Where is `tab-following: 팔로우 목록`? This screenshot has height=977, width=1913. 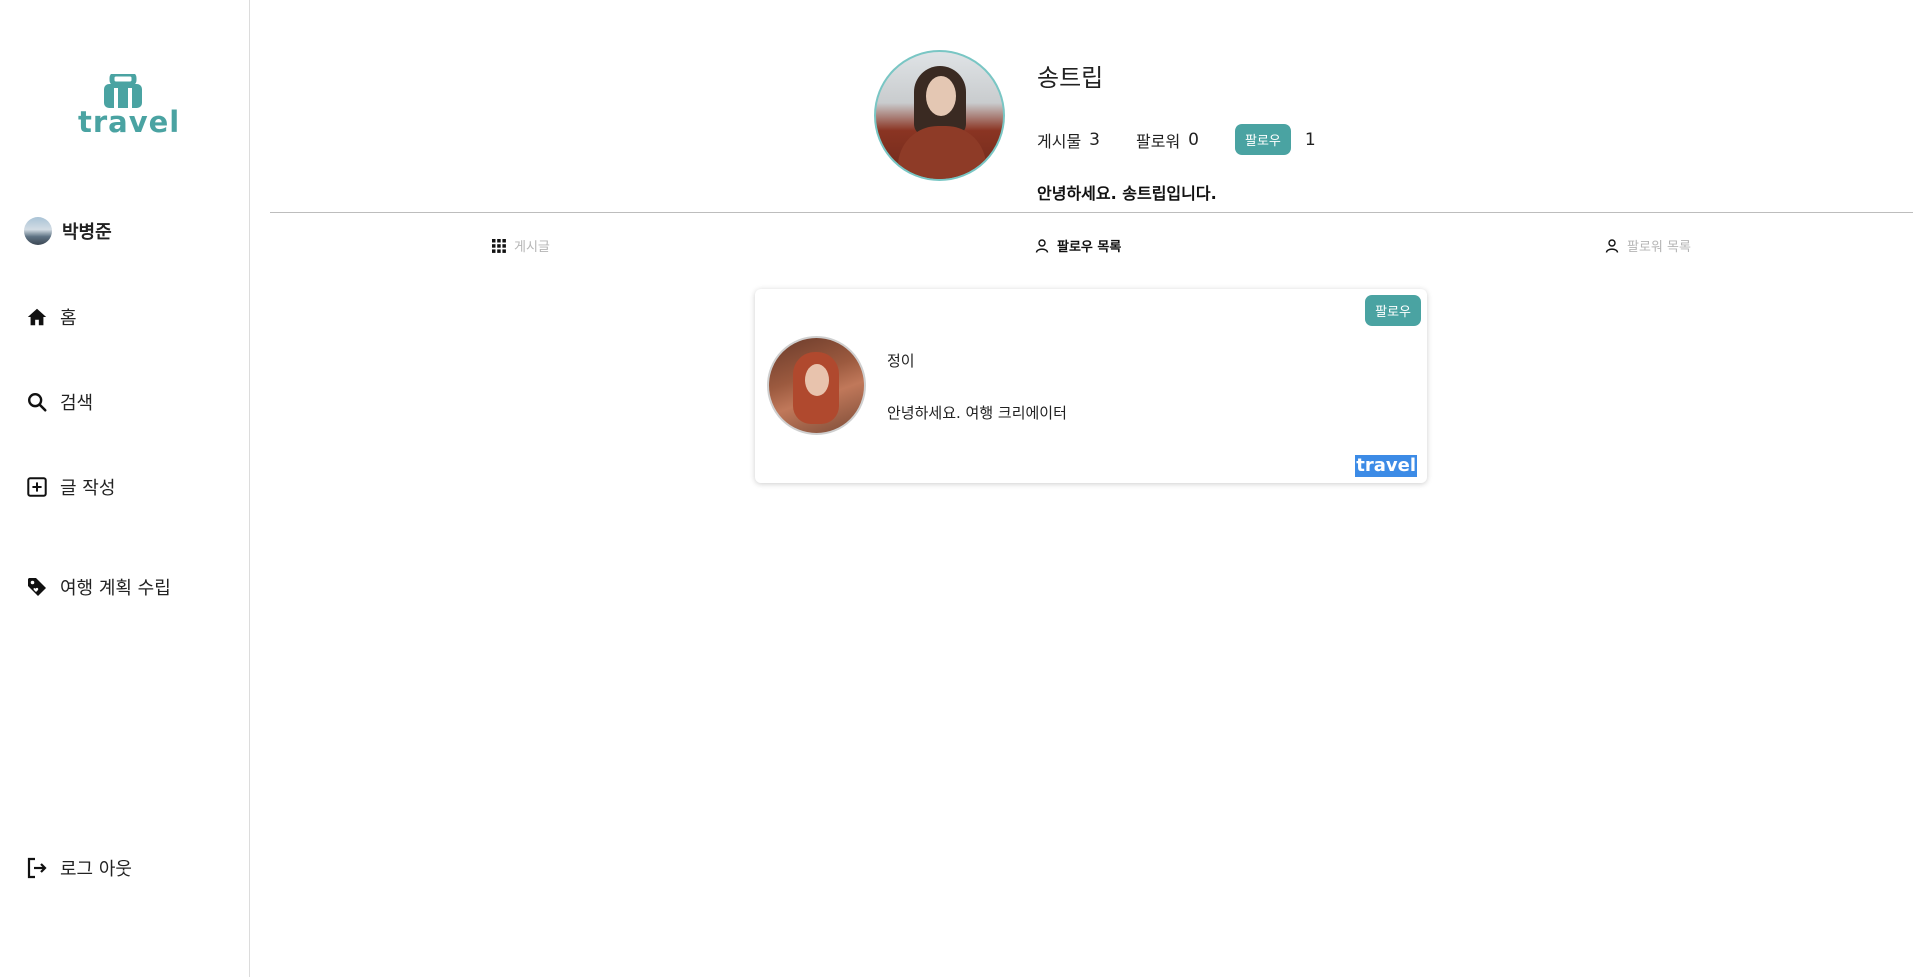 tab-following: 팔로우 목록 is located at coordinates (1078, 245).